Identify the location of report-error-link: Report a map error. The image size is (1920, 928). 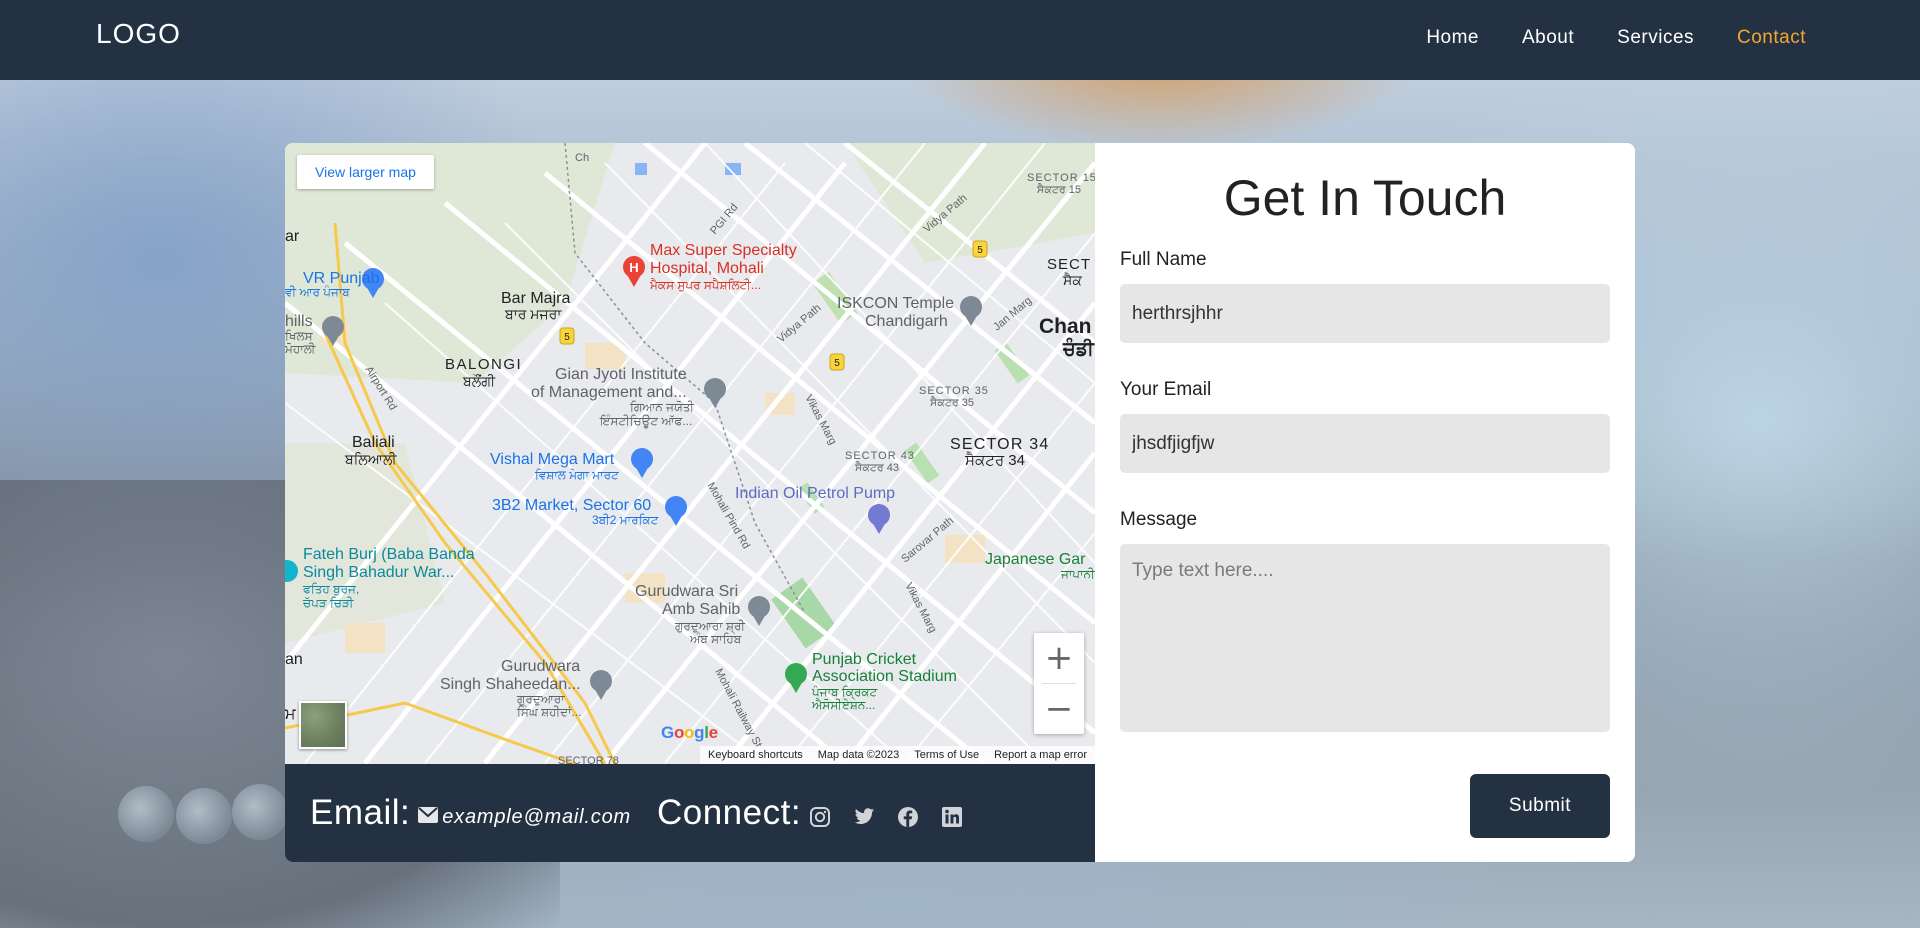
(1040, 755).